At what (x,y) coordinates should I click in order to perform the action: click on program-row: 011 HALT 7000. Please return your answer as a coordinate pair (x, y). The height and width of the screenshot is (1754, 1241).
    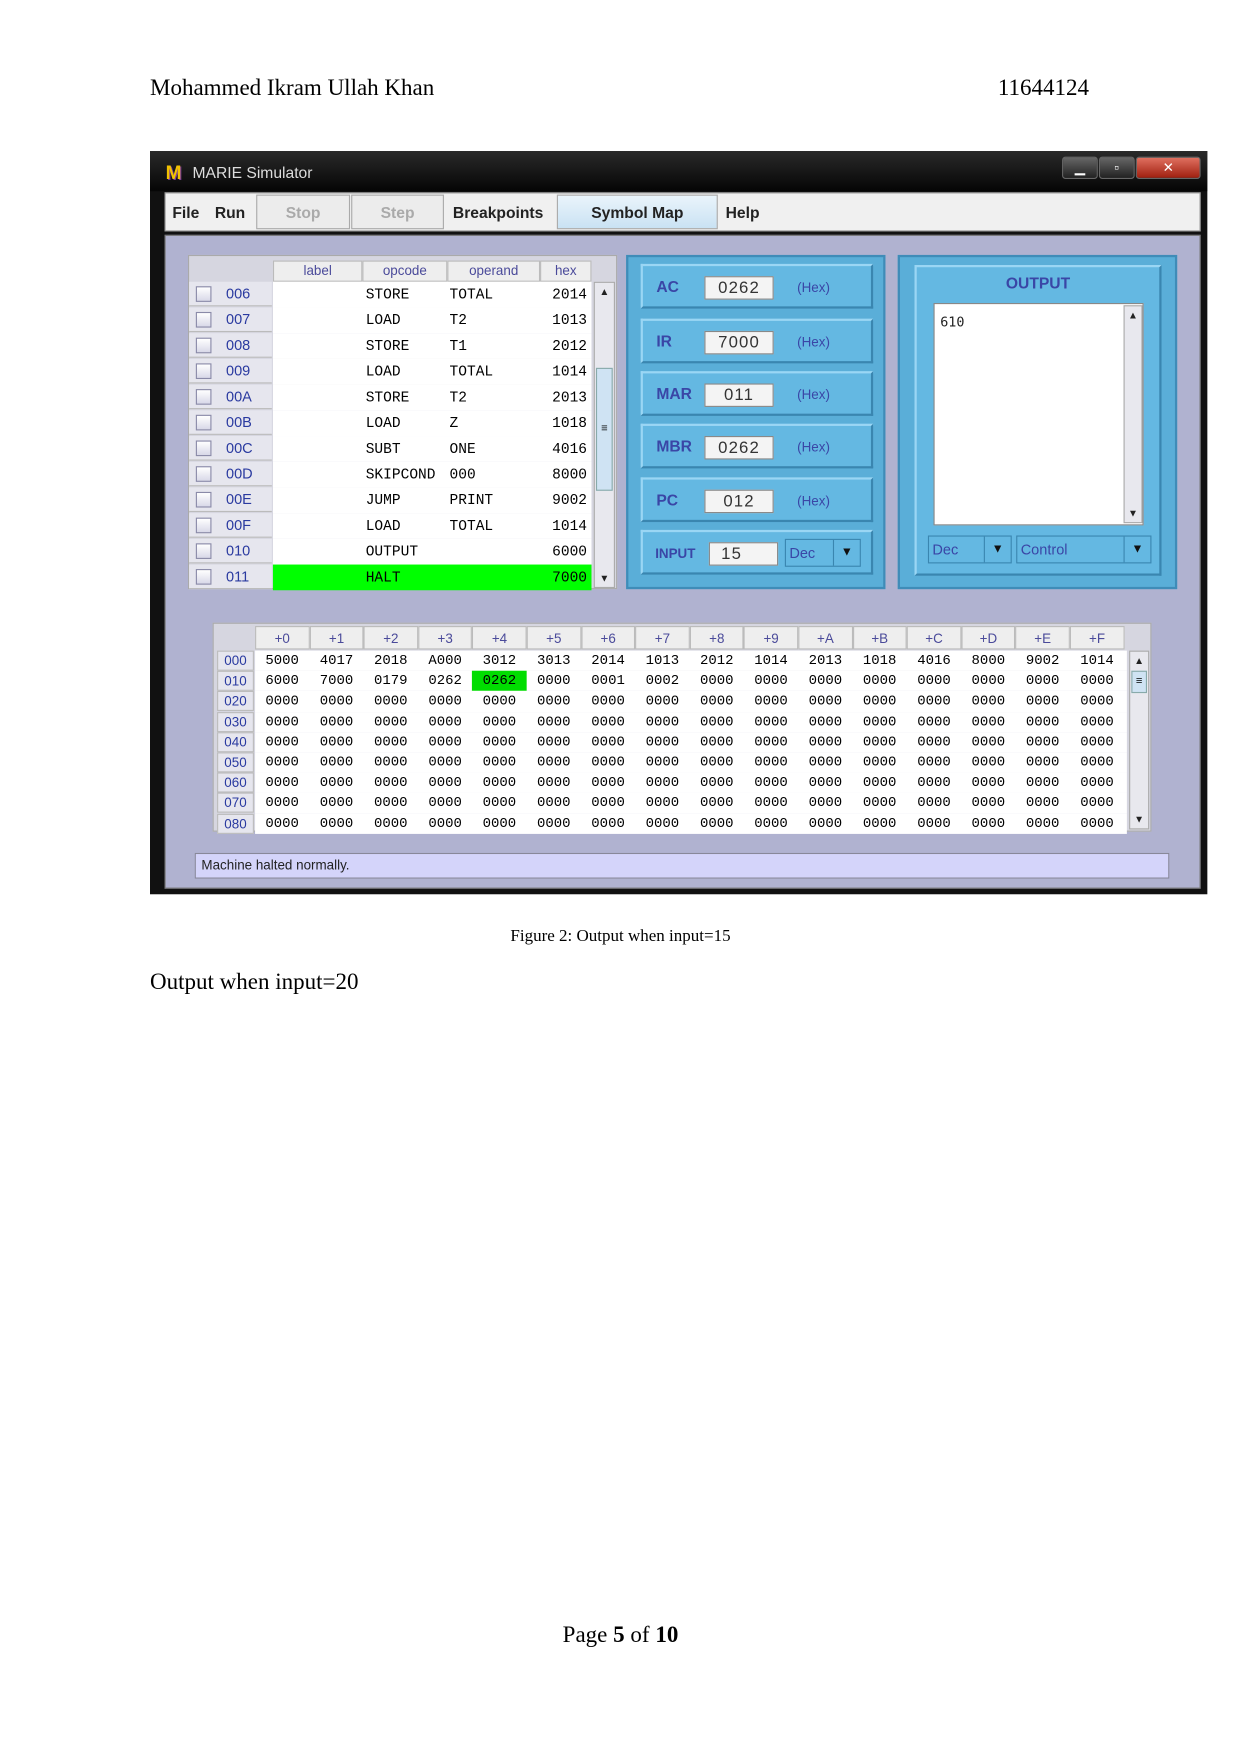
    Looking at the image, I should click on (390, 577).